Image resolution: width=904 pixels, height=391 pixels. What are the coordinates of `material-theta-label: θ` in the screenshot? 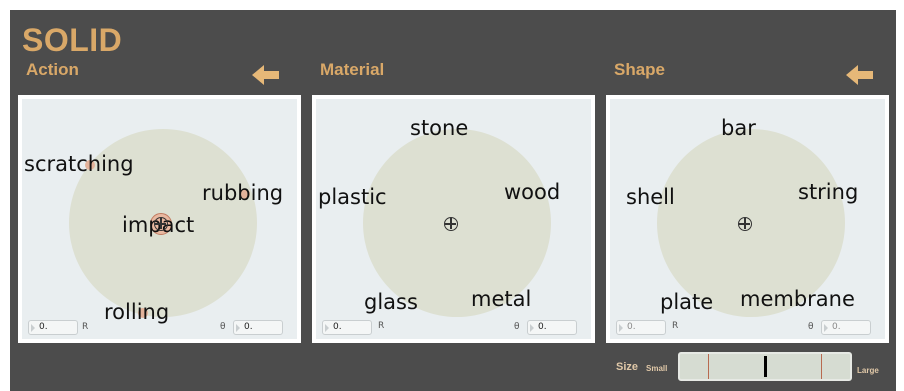 It's located at (517, 327).